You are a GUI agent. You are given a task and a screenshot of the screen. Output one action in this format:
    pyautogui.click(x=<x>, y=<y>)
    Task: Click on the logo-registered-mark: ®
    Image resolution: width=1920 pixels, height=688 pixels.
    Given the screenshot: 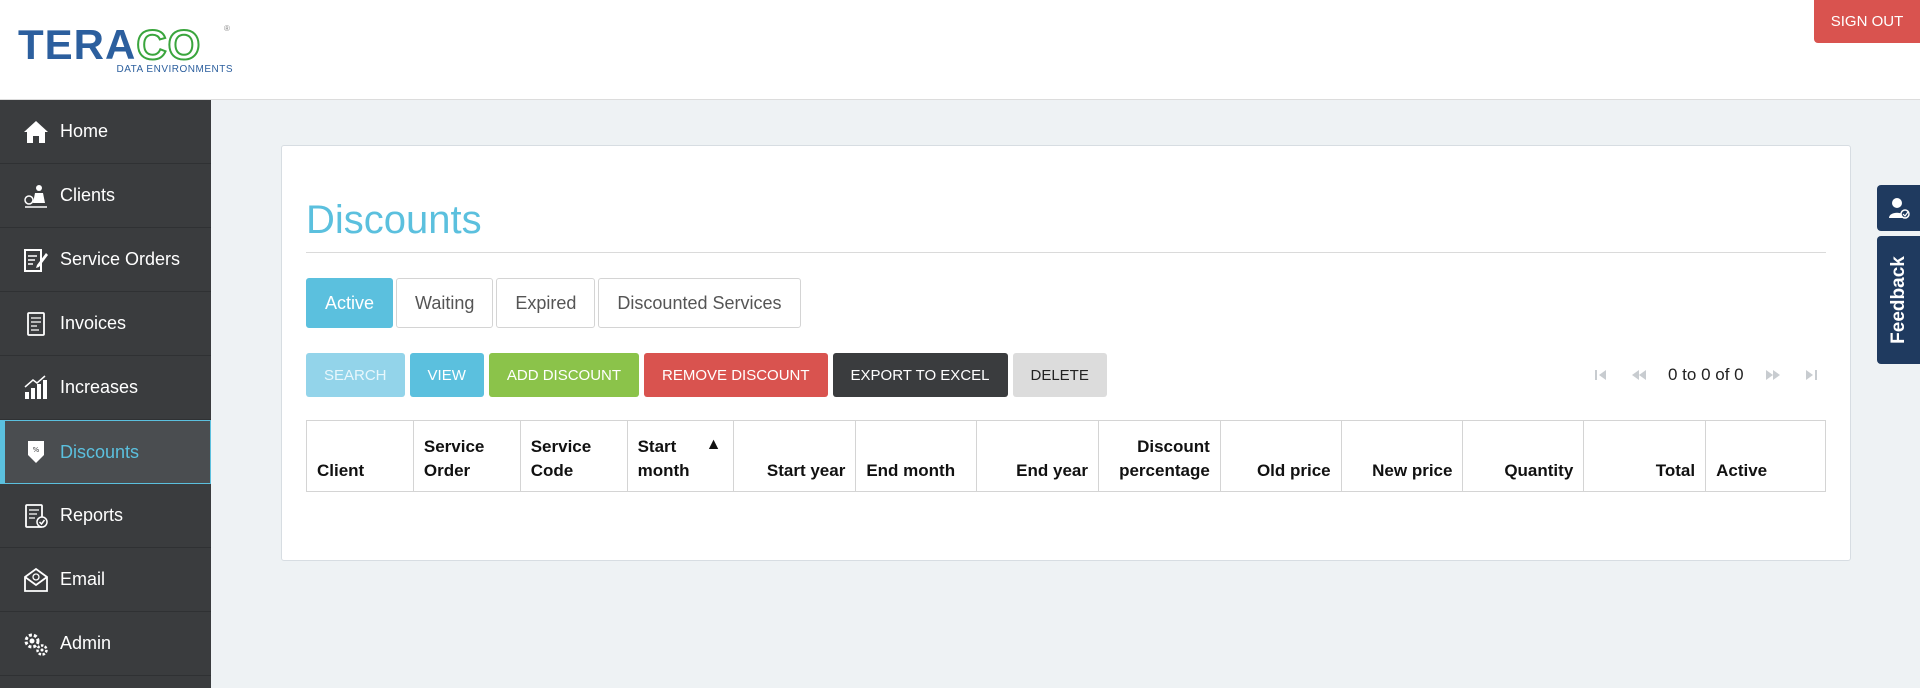 What is the action you would take?
    pyautogui.click(x=227, y=28)
    